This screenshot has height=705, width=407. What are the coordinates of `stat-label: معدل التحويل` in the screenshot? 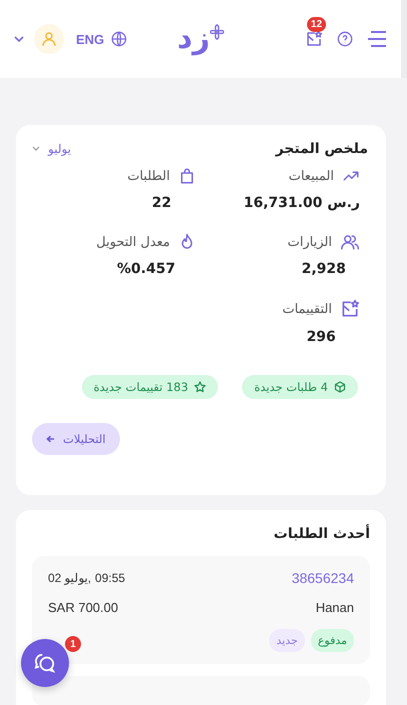 It's located at (133, 242).